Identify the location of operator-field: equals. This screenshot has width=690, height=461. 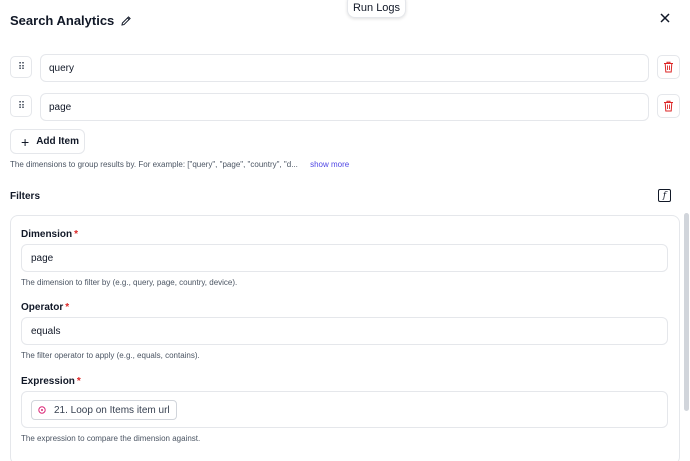
(344, 331).